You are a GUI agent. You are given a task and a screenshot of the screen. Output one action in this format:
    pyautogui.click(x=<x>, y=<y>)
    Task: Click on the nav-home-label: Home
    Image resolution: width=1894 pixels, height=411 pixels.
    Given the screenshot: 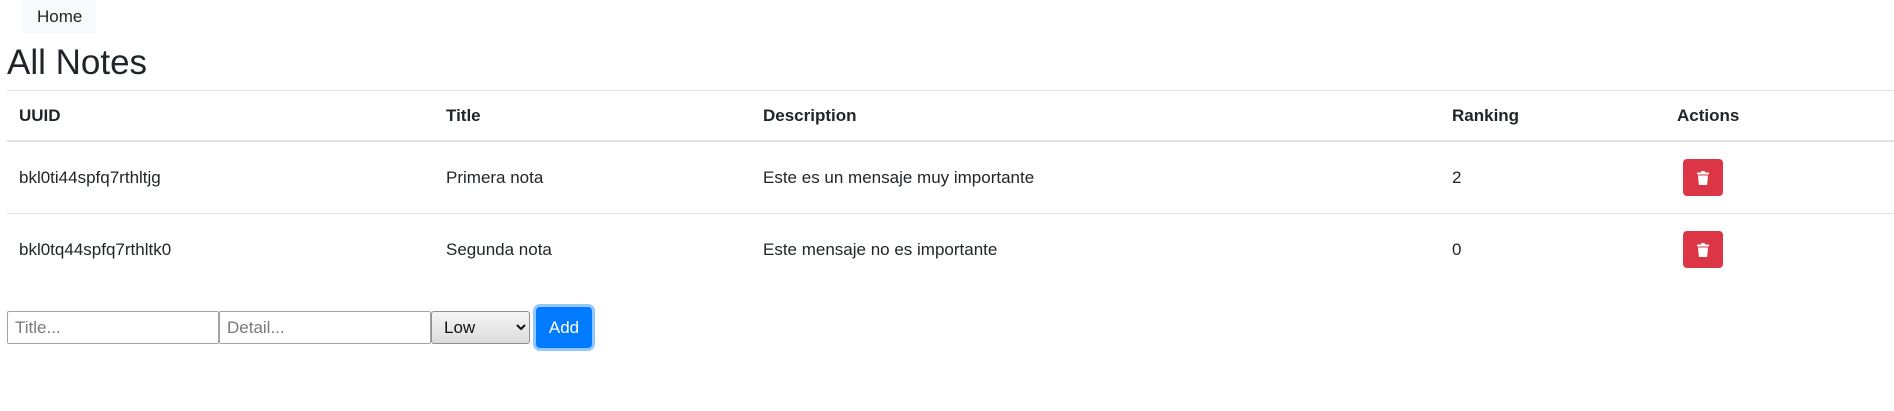 What is the action you would take?
    pyautogui.click(x=60, y=16)
    